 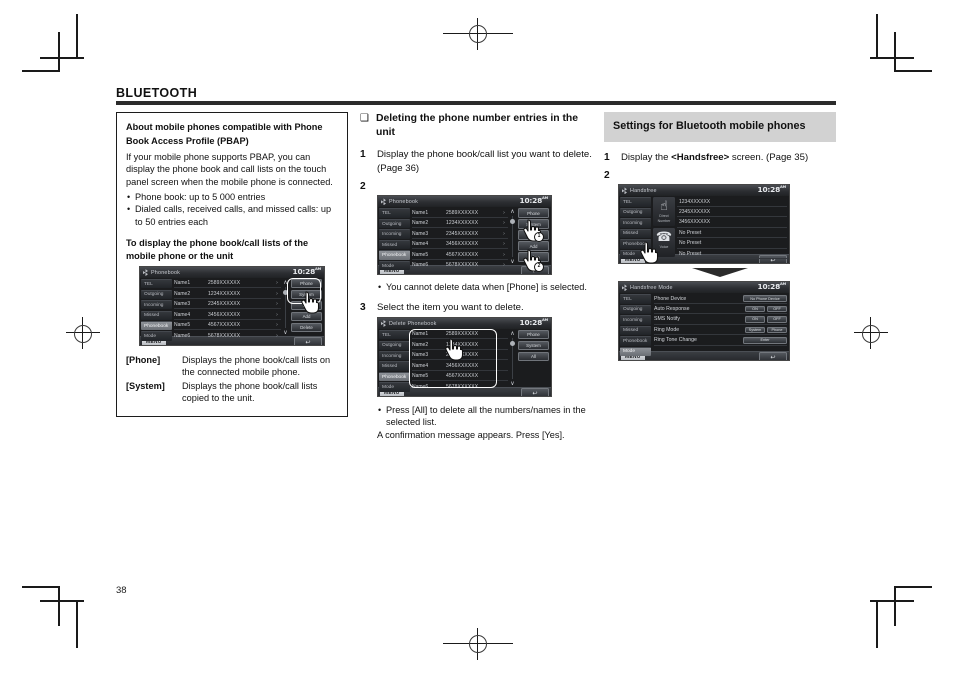 I want to click on entry-name: Name4, so click(x=420, y=244).